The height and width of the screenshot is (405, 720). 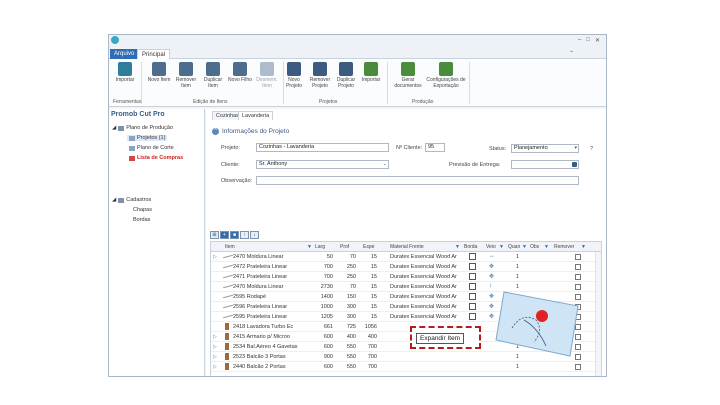 I want to click on depth-cell: 300, so click(x=347, y=307).